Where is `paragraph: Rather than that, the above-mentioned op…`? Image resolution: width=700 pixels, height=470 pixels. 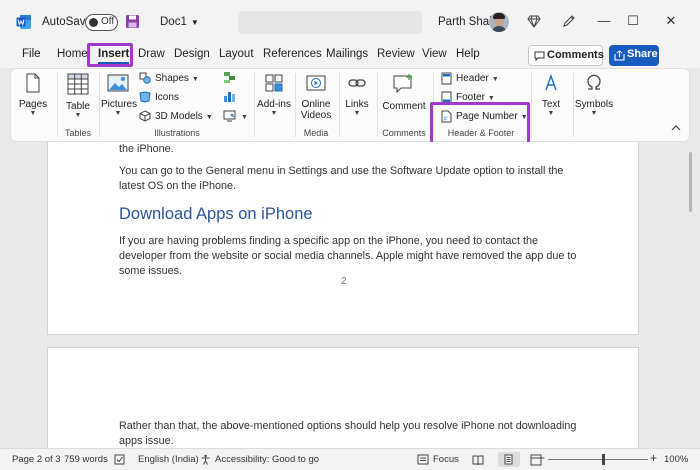 paragraph: Rather than that, the above-mentioned op… is located at coordinates (349, 434).